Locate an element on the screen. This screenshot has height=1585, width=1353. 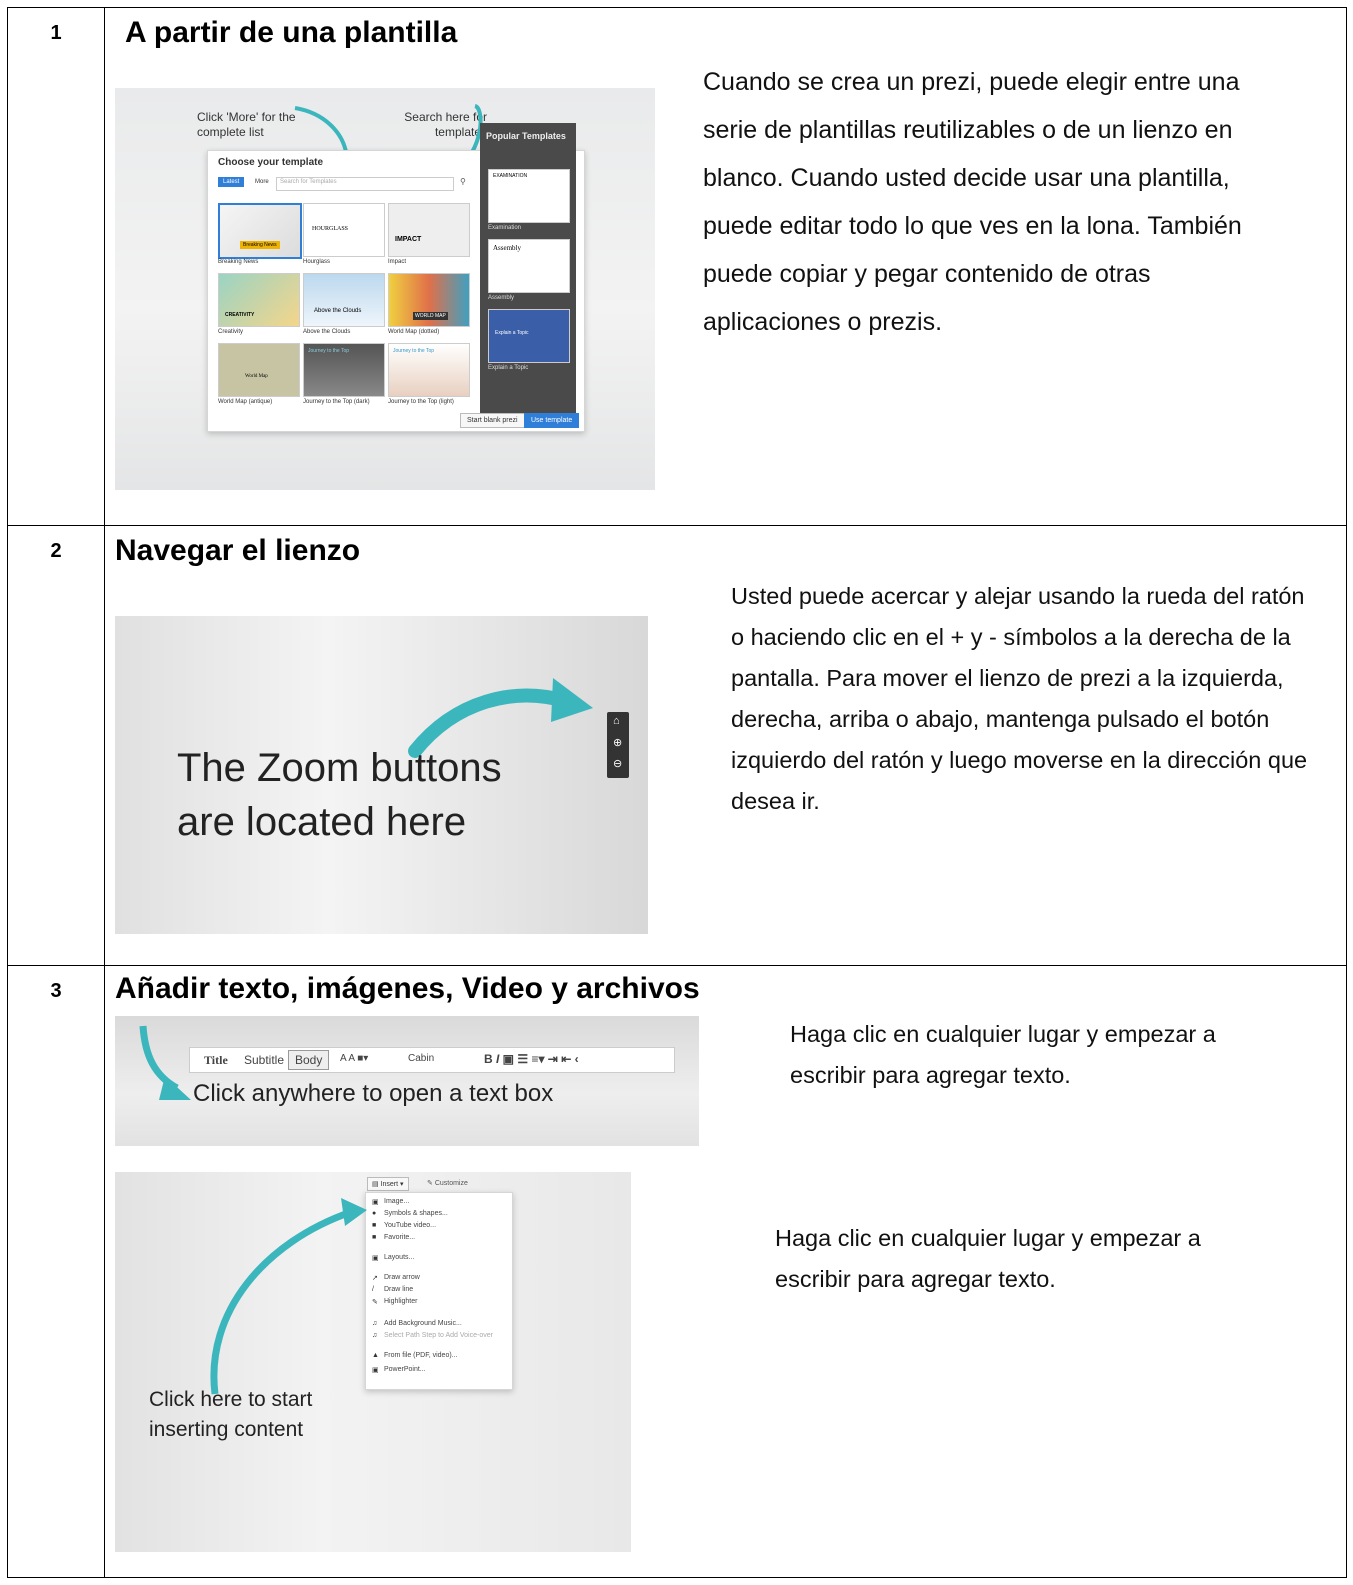
popular-name: Explain a Topic is located at coordinates (508, 368).